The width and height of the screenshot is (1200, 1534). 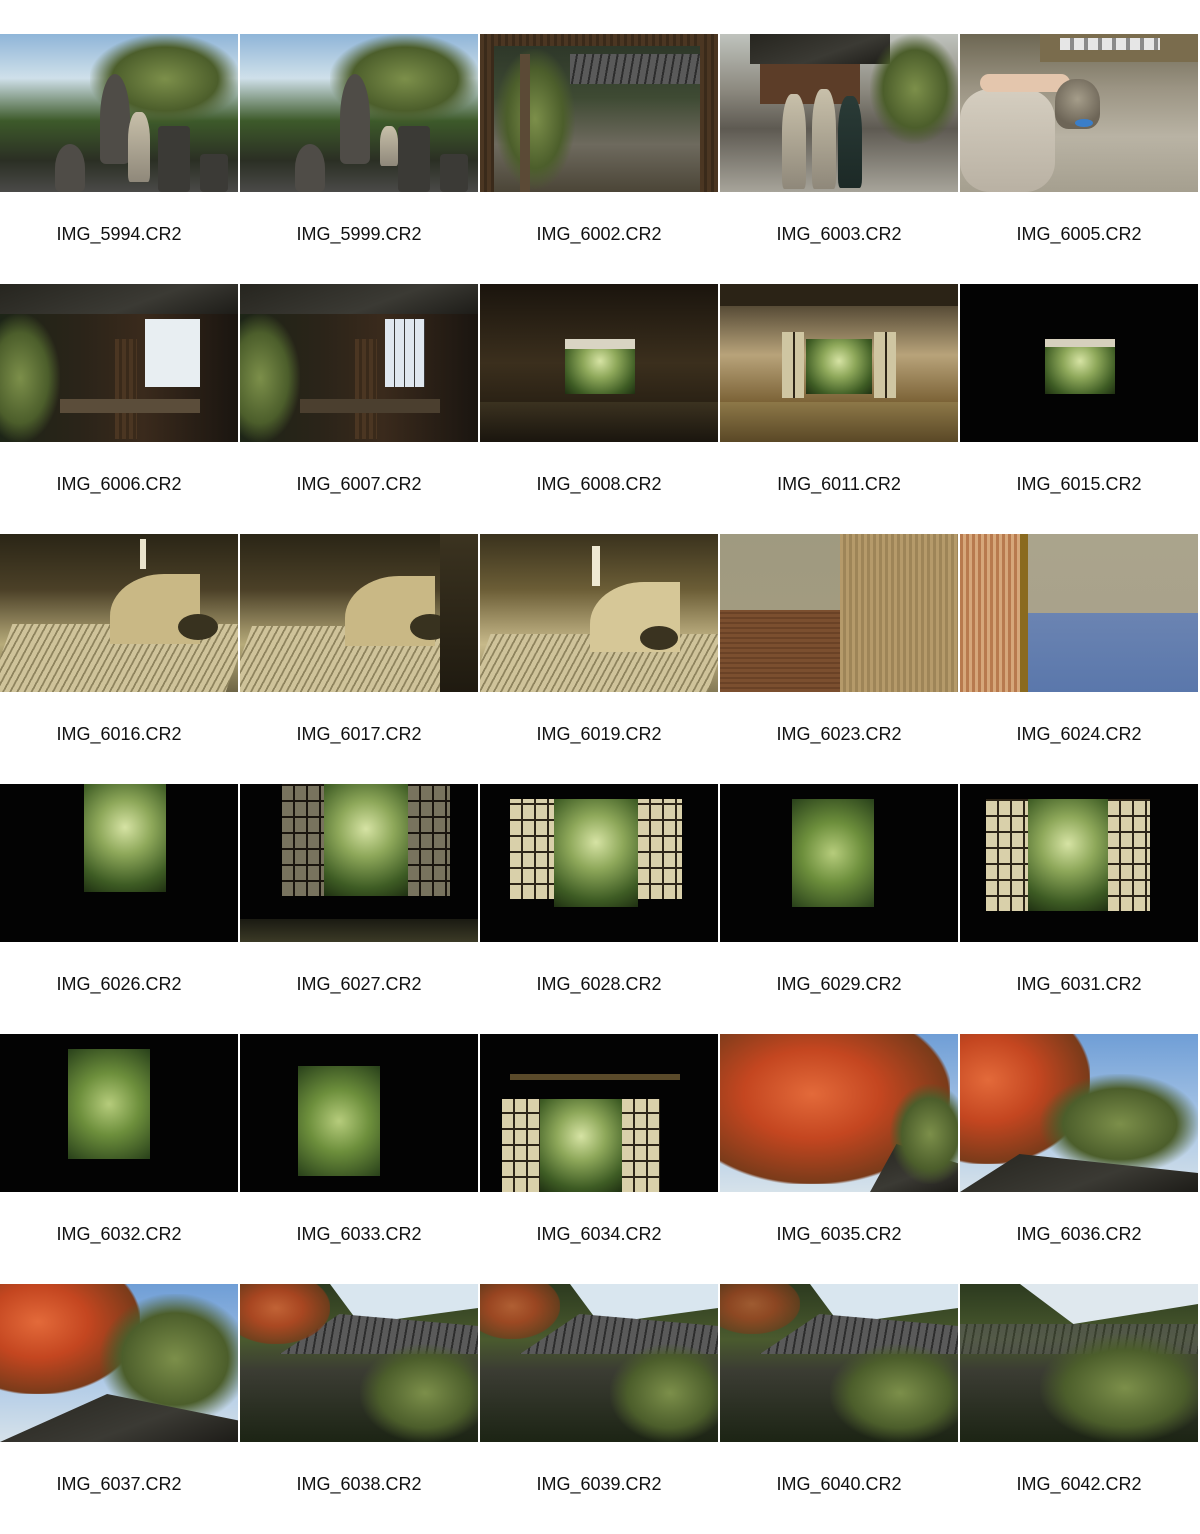 What do you see at coordinates (359, 1484) in the screenshot?
I see `thumbnail-filename: IMG_6038.CR2` at bounding box center [359, 1484].